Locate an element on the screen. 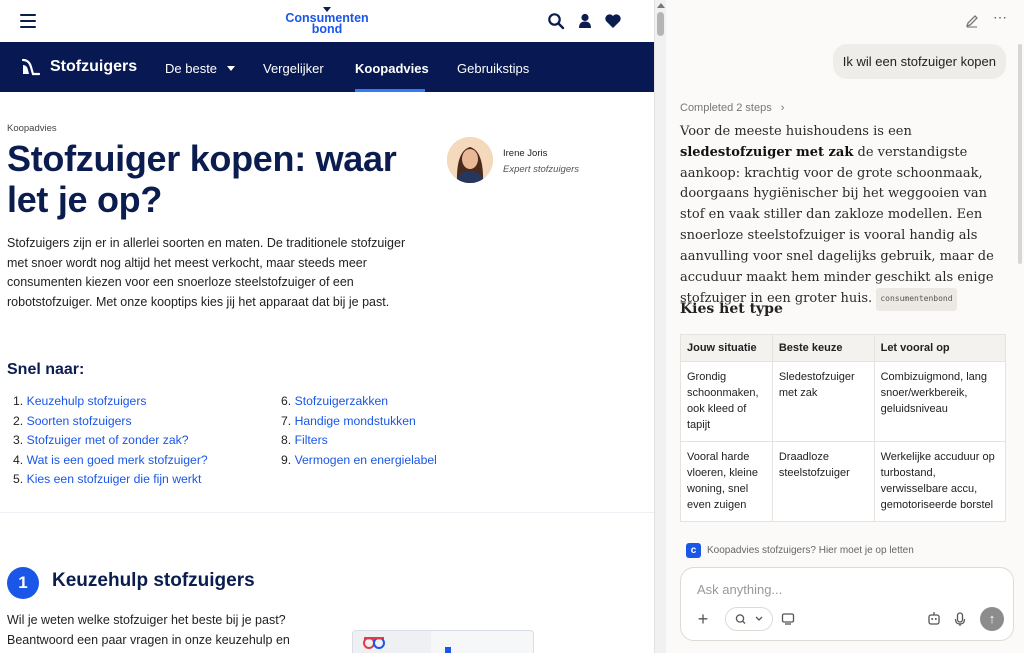  message-composer: + ↑ is located at coordinates (847, 604).